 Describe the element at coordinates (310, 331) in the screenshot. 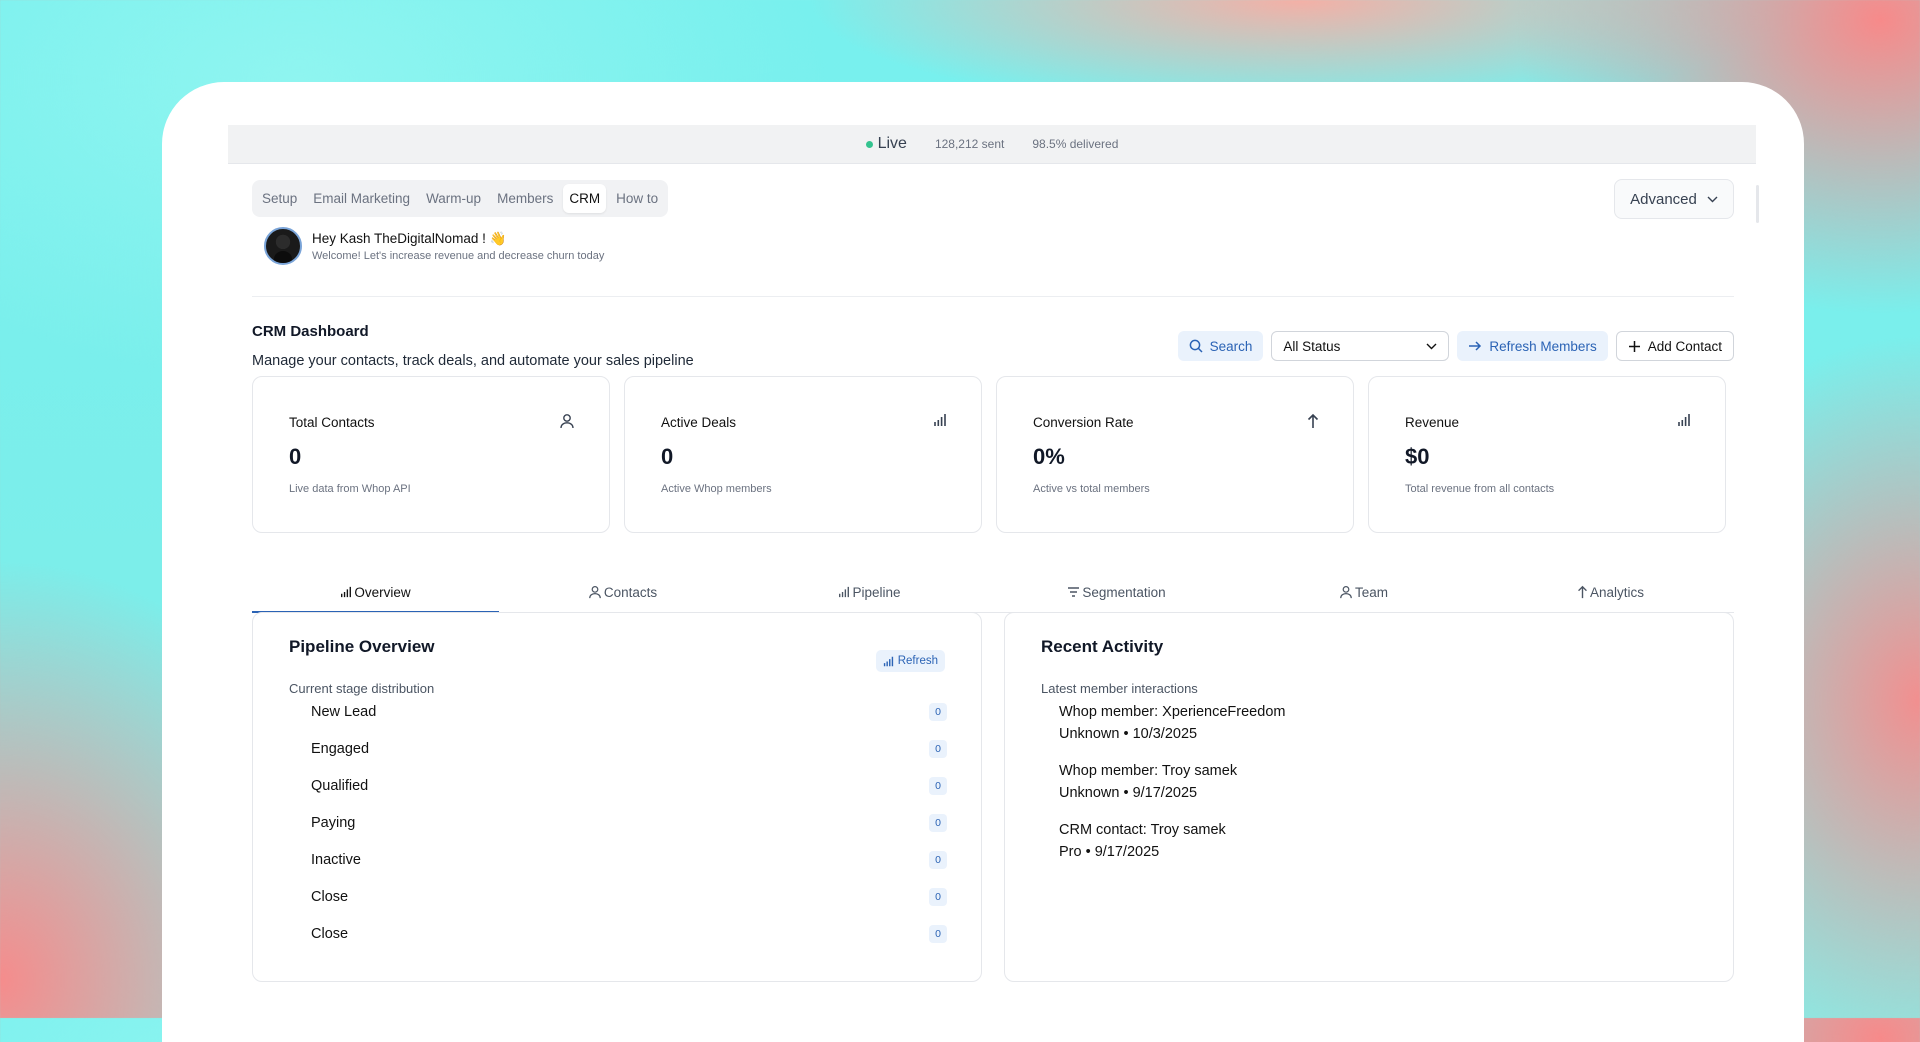

I see `page-title: CRM Dashboard` at that location.